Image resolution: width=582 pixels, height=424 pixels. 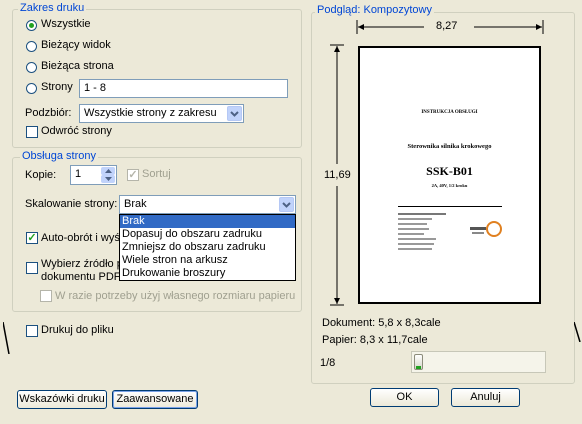 I want to click on scaling-option-shrink: Zmniejsz do obszaru zadruku, so click(x=207, y=247).